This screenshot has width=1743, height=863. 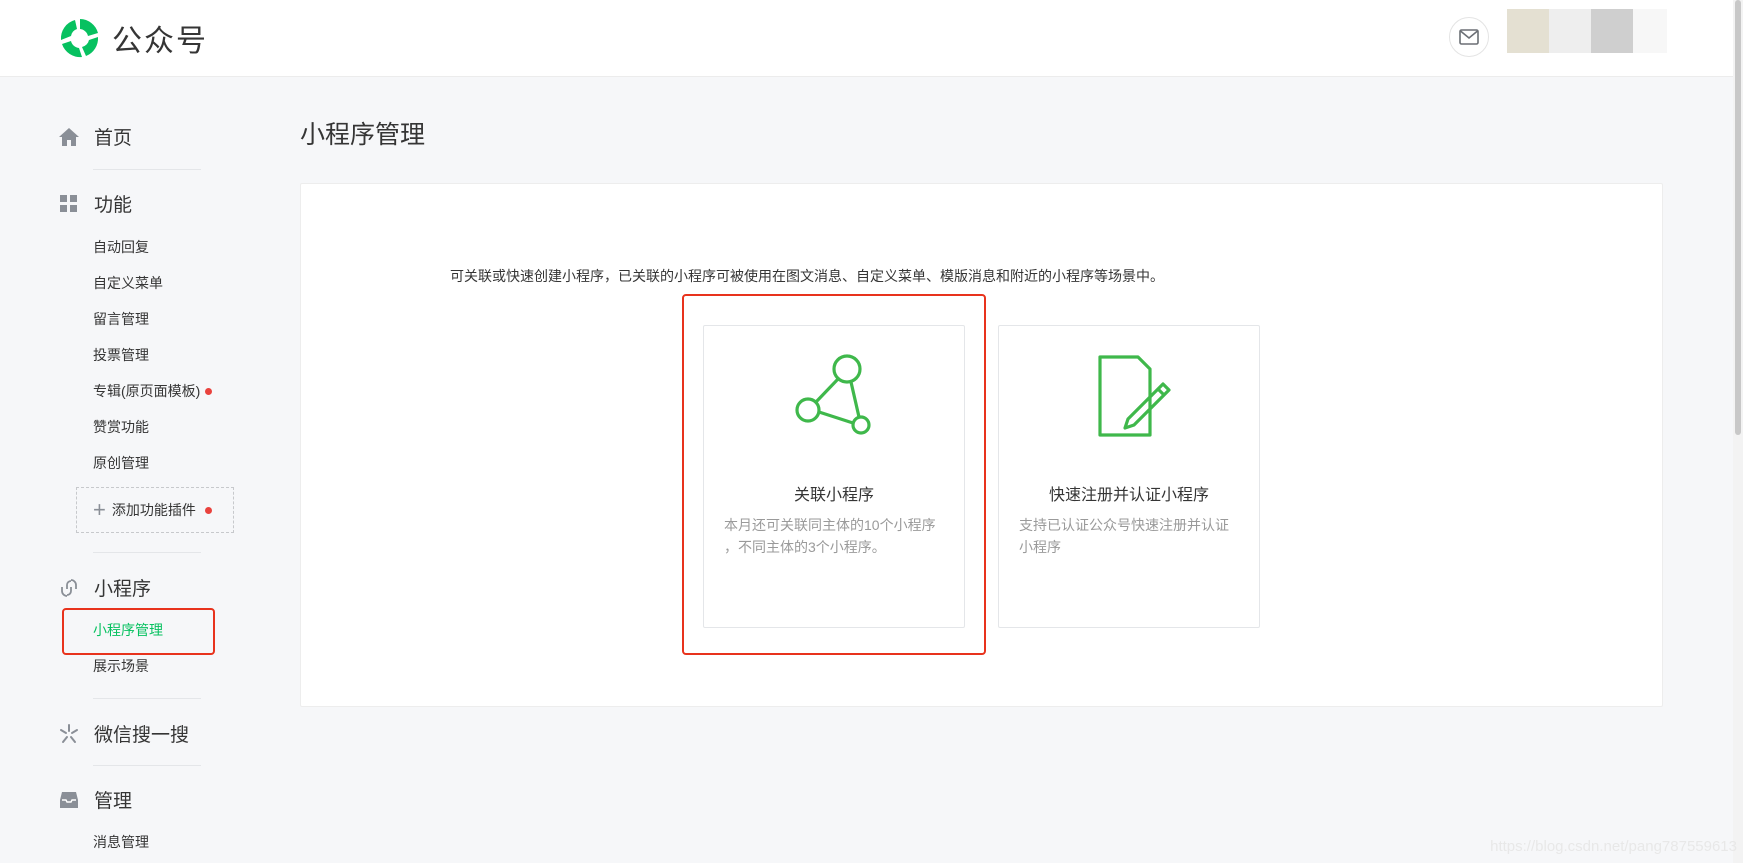 I want to click on watermark: https://blog.csdn.net/pang787559613, so click(x=1613, y=846).